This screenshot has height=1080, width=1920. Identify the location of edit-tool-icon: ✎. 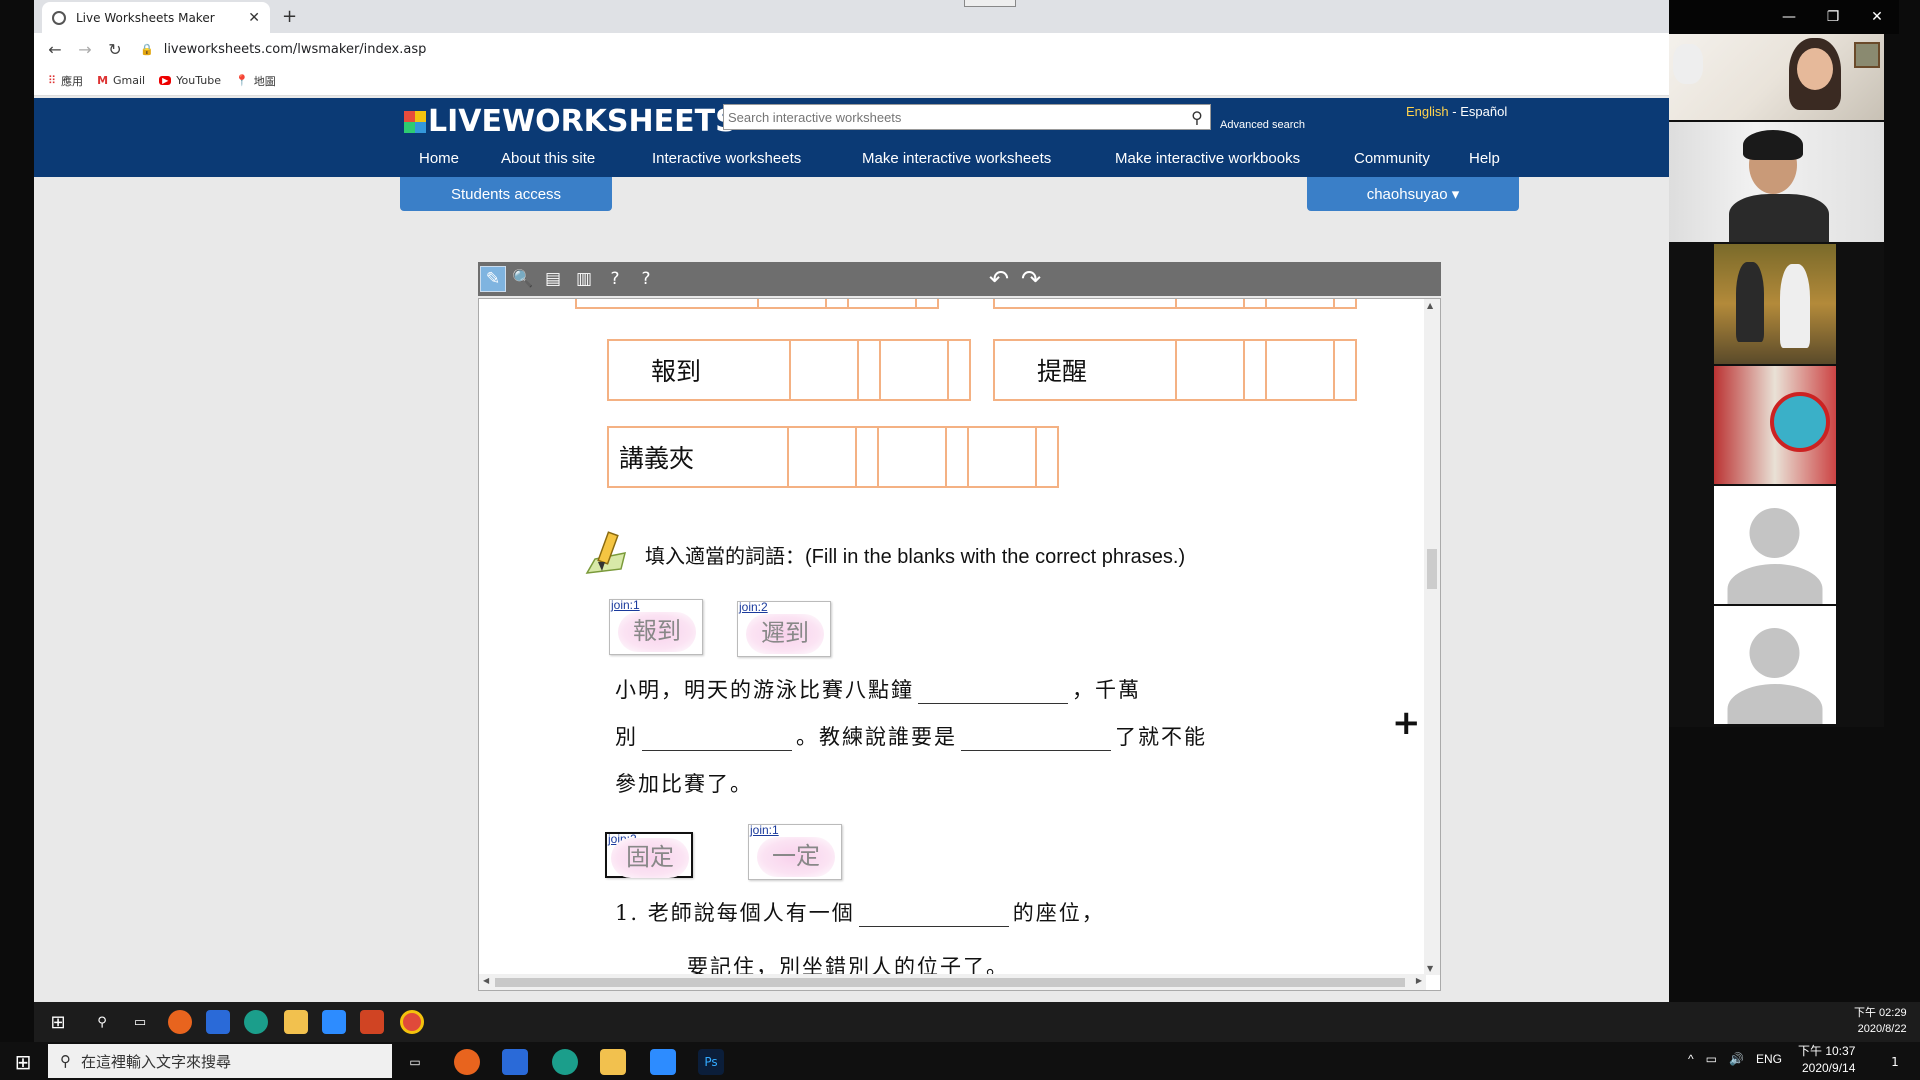
(493, 279).